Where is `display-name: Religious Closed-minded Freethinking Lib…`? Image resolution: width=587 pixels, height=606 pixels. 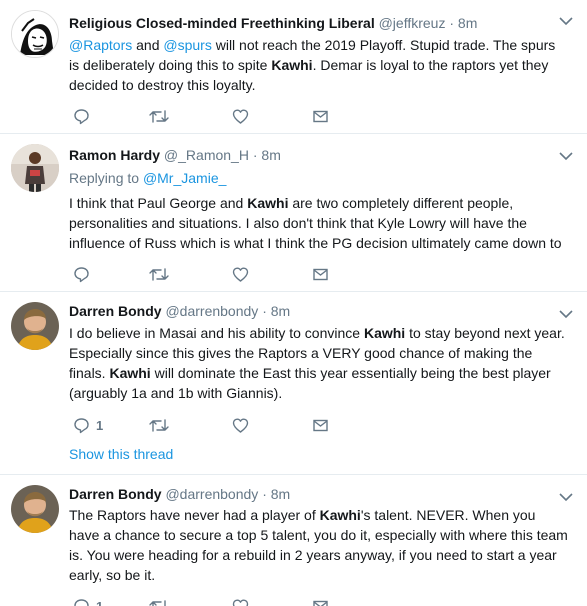
display-name: Religious Closed-minded Freethinking Lib… is located at coordinates (222, 23).